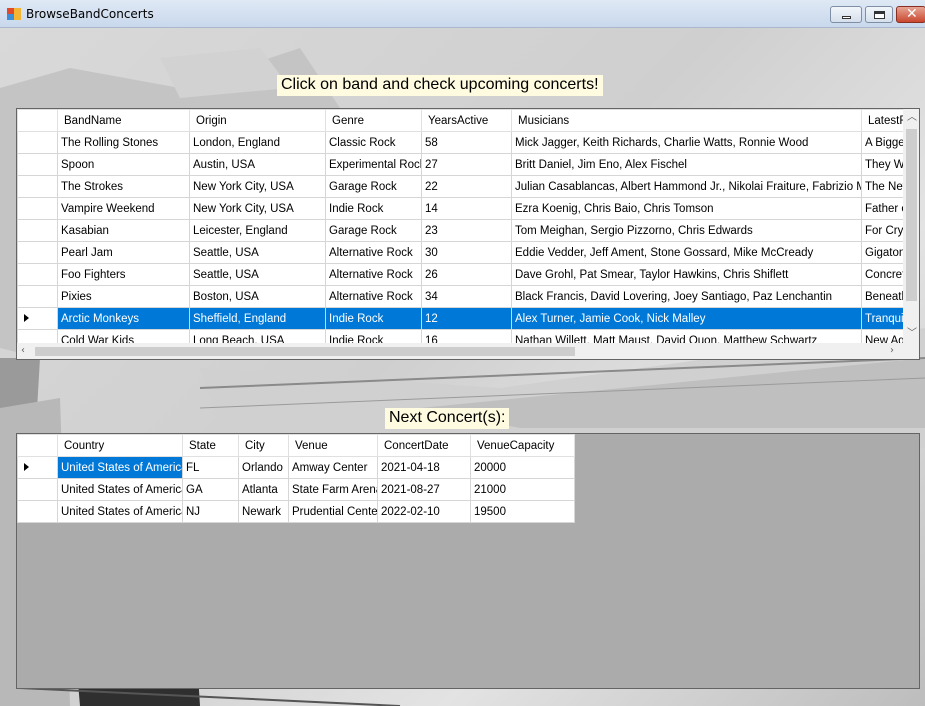 The height and width of the screenshot is (706, 925). Describe the element at coordinates (373, 142) in the screenshot. I see `band-cell: Classic Rock` at that location.